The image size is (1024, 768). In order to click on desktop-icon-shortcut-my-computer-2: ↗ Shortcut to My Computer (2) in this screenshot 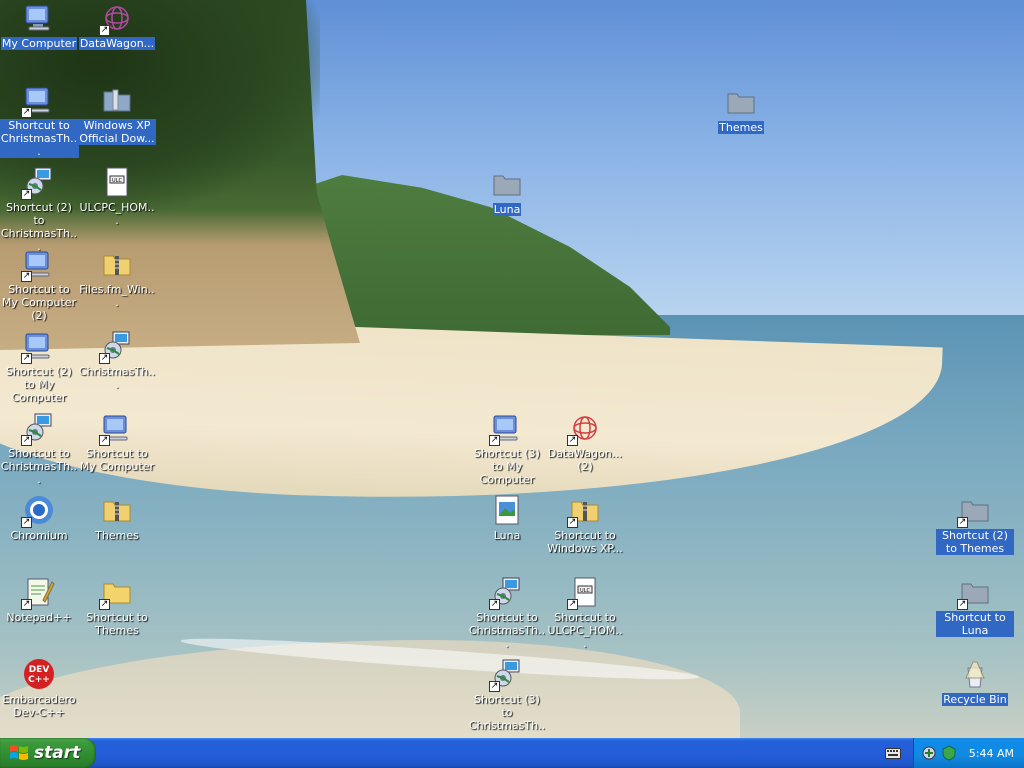, I will do `click(39, 285)`.